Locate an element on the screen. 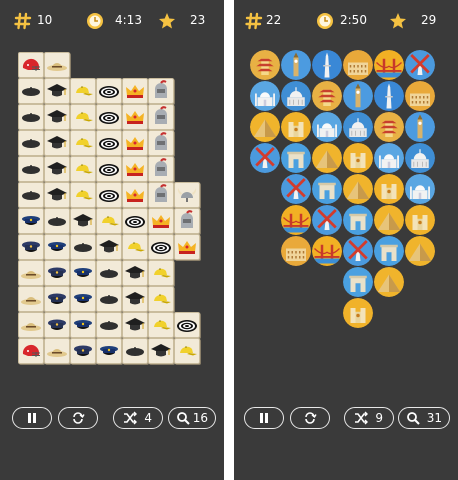 The width and height of the screenshot is (458, 480). undo-button is located at coordinates (78, 418).